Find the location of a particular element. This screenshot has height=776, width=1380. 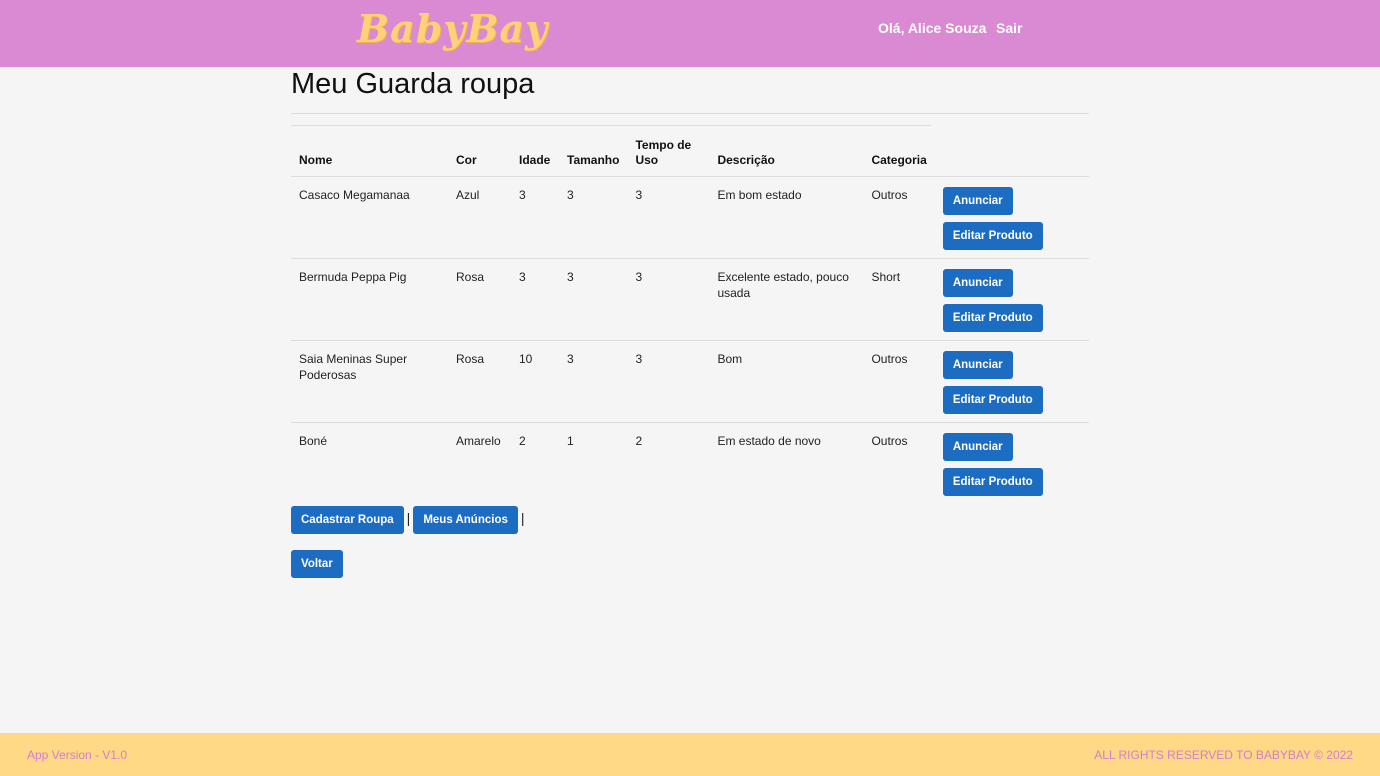

header-tamanho: Tamanho is located at coordinates (593, 151).